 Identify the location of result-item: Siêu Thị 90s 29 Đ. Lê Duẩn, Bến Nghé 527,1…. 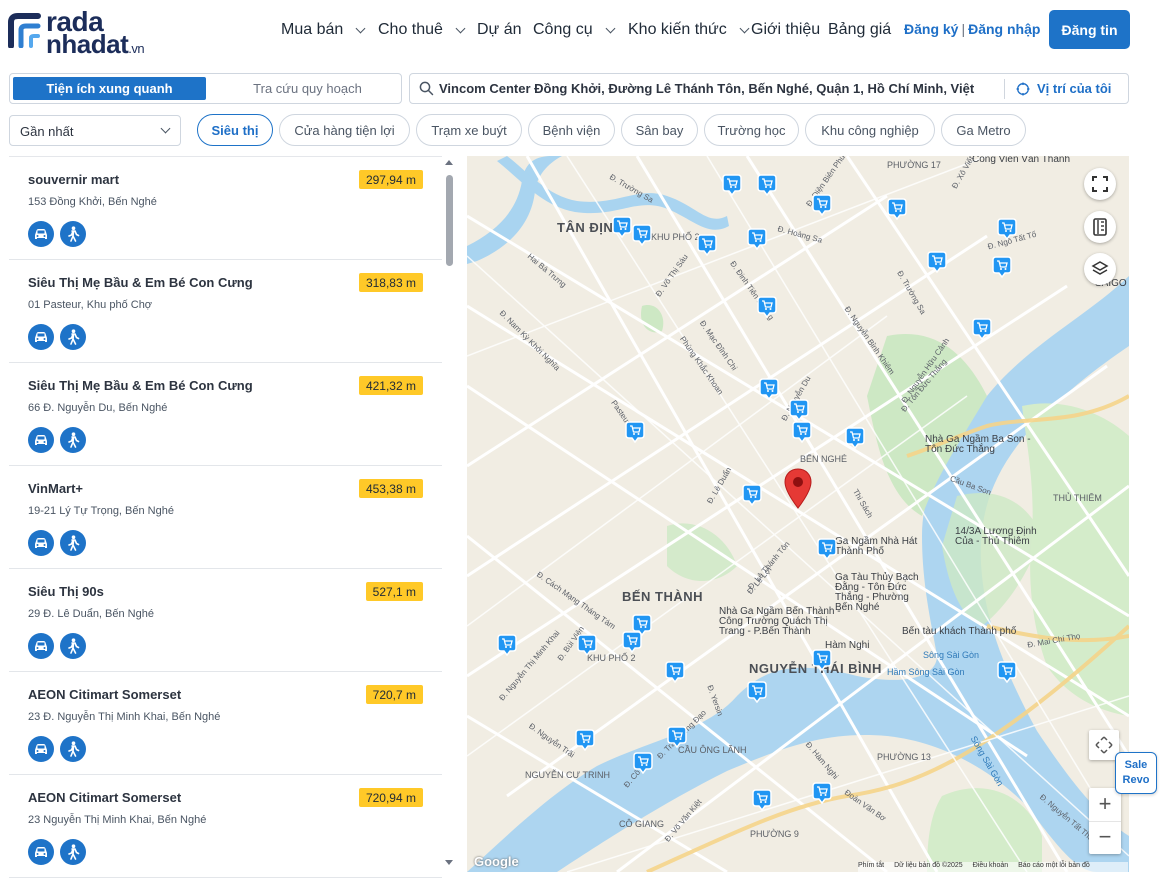
(225, 620).